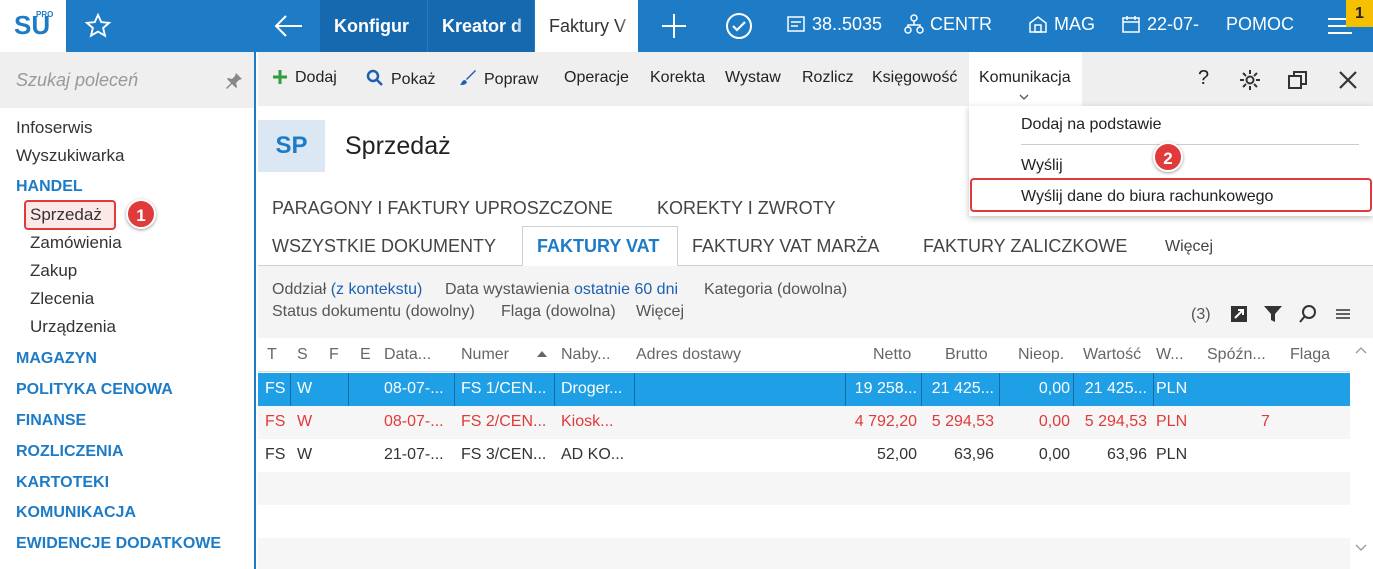 Image resolution: width=1373 pixels, height=569 pixels. What do you see at coordinates (66, 215) in the screenshot?
I see `sidebar-item-sprzedaz: Sprzedaż` at bounding box center [66, 215].